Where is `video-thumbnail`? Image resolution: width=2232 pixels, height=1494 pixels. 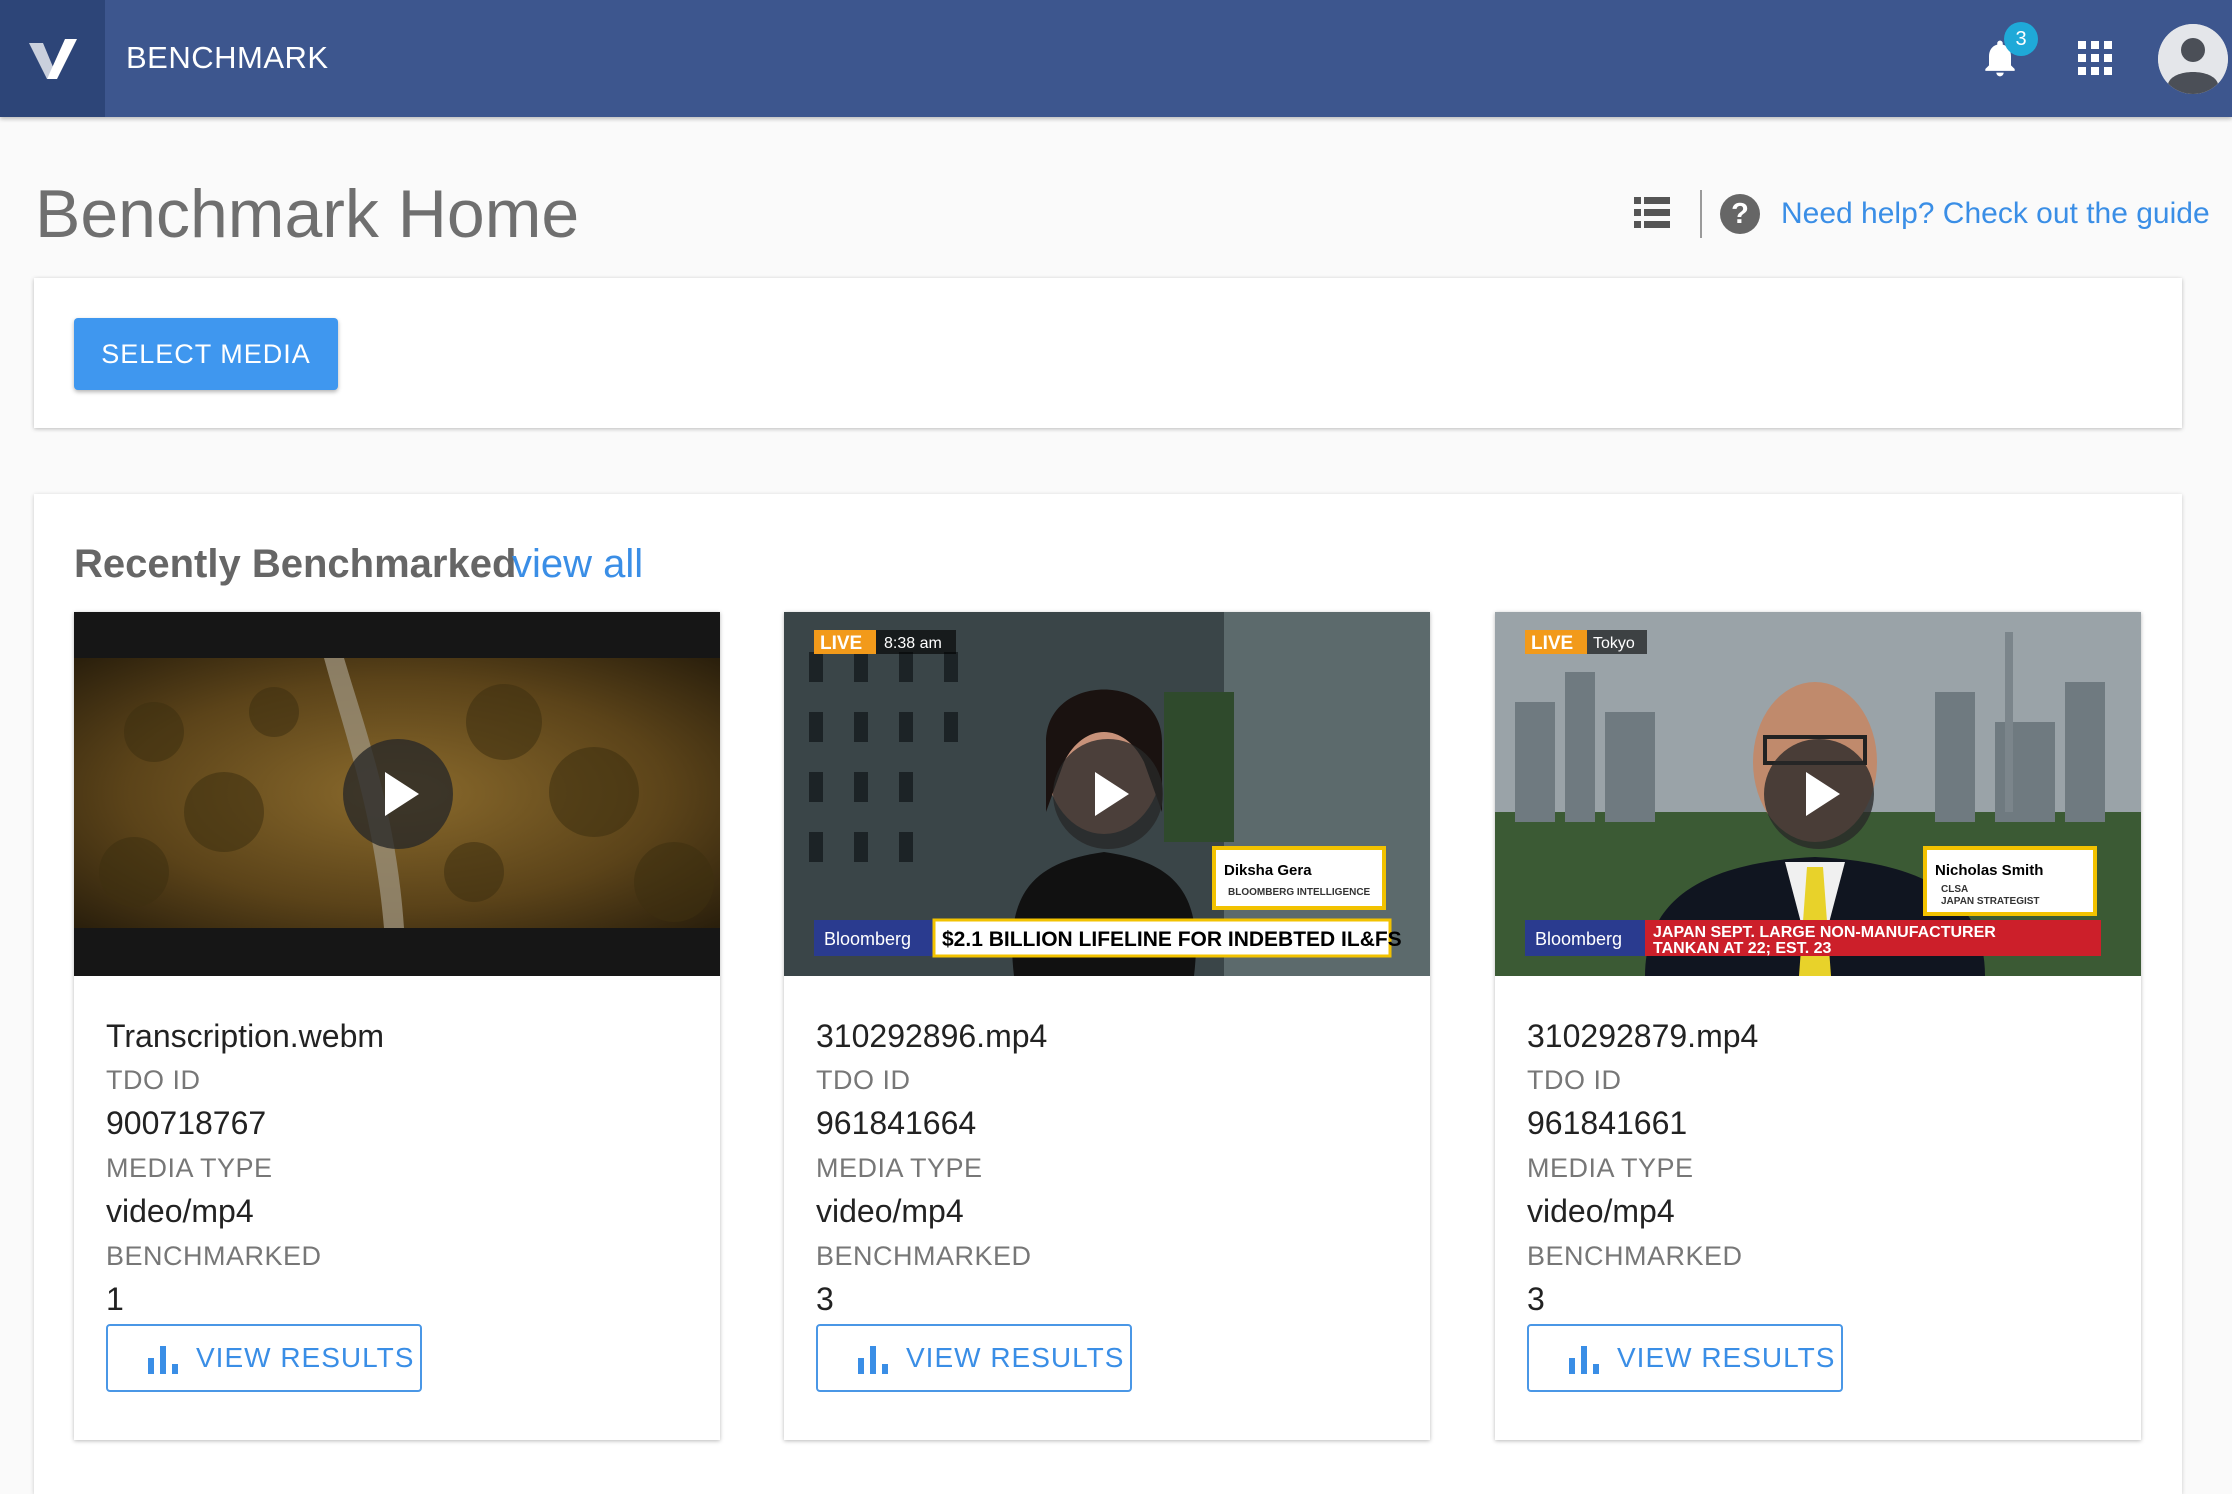 video-thumbnail is located at coordinates (397, 794).